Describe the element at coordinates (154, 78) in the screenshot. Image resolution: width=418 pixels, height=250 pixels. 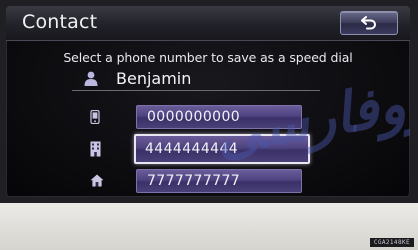
I see `contact-name: Benjamin` at that location.